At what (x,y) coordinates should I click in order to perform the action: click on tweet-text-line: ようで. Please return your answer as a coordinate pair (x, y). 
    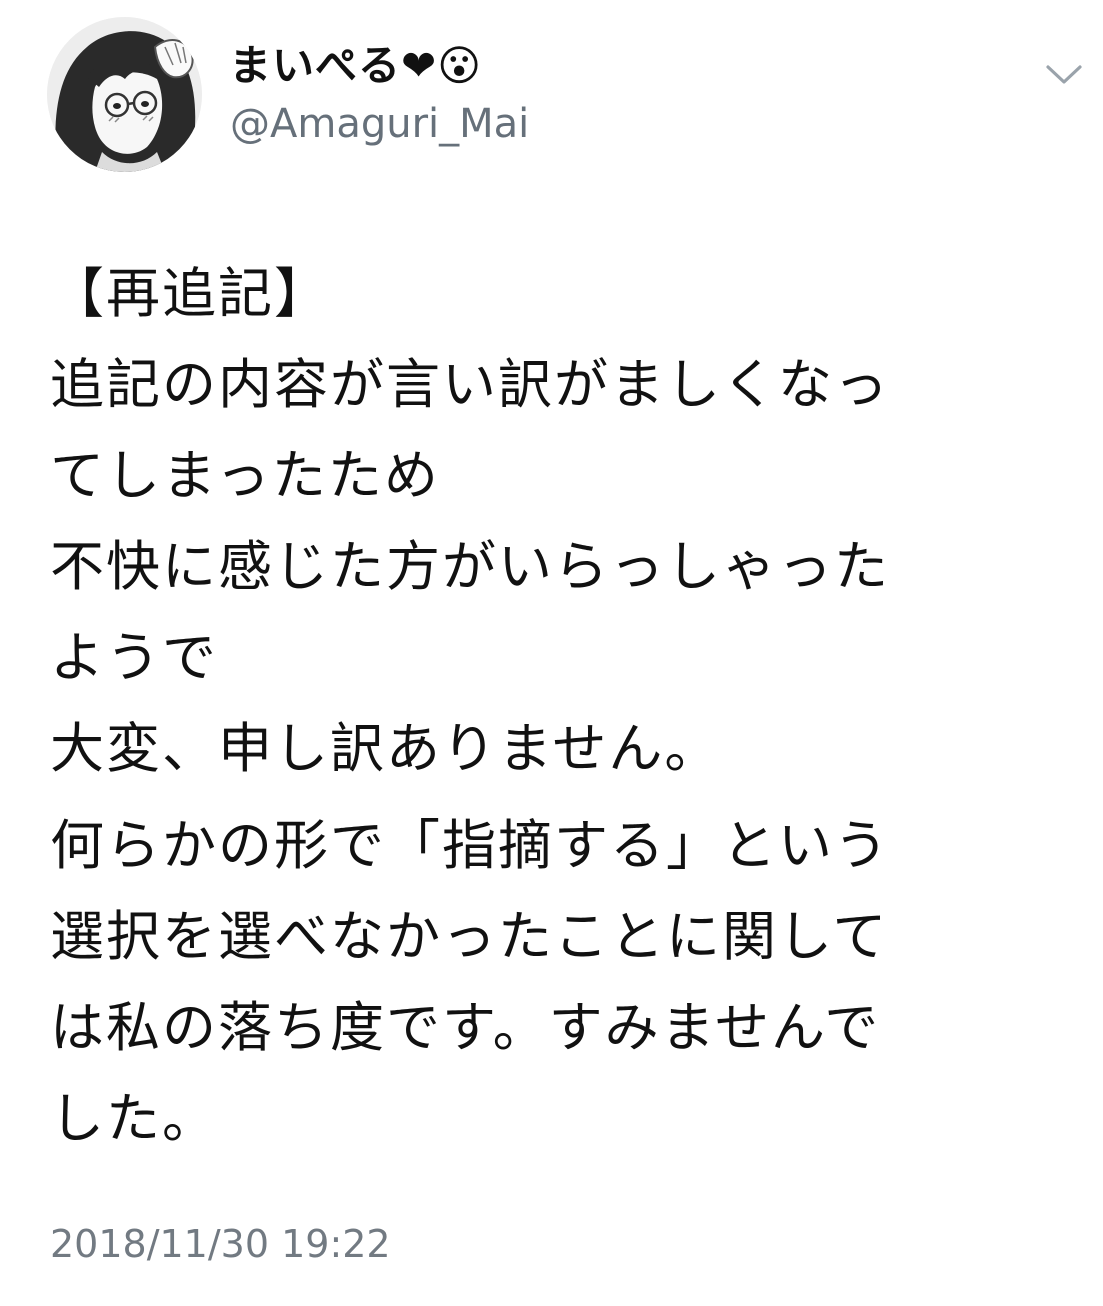
    Looking at the image, I should click on (134, 657).